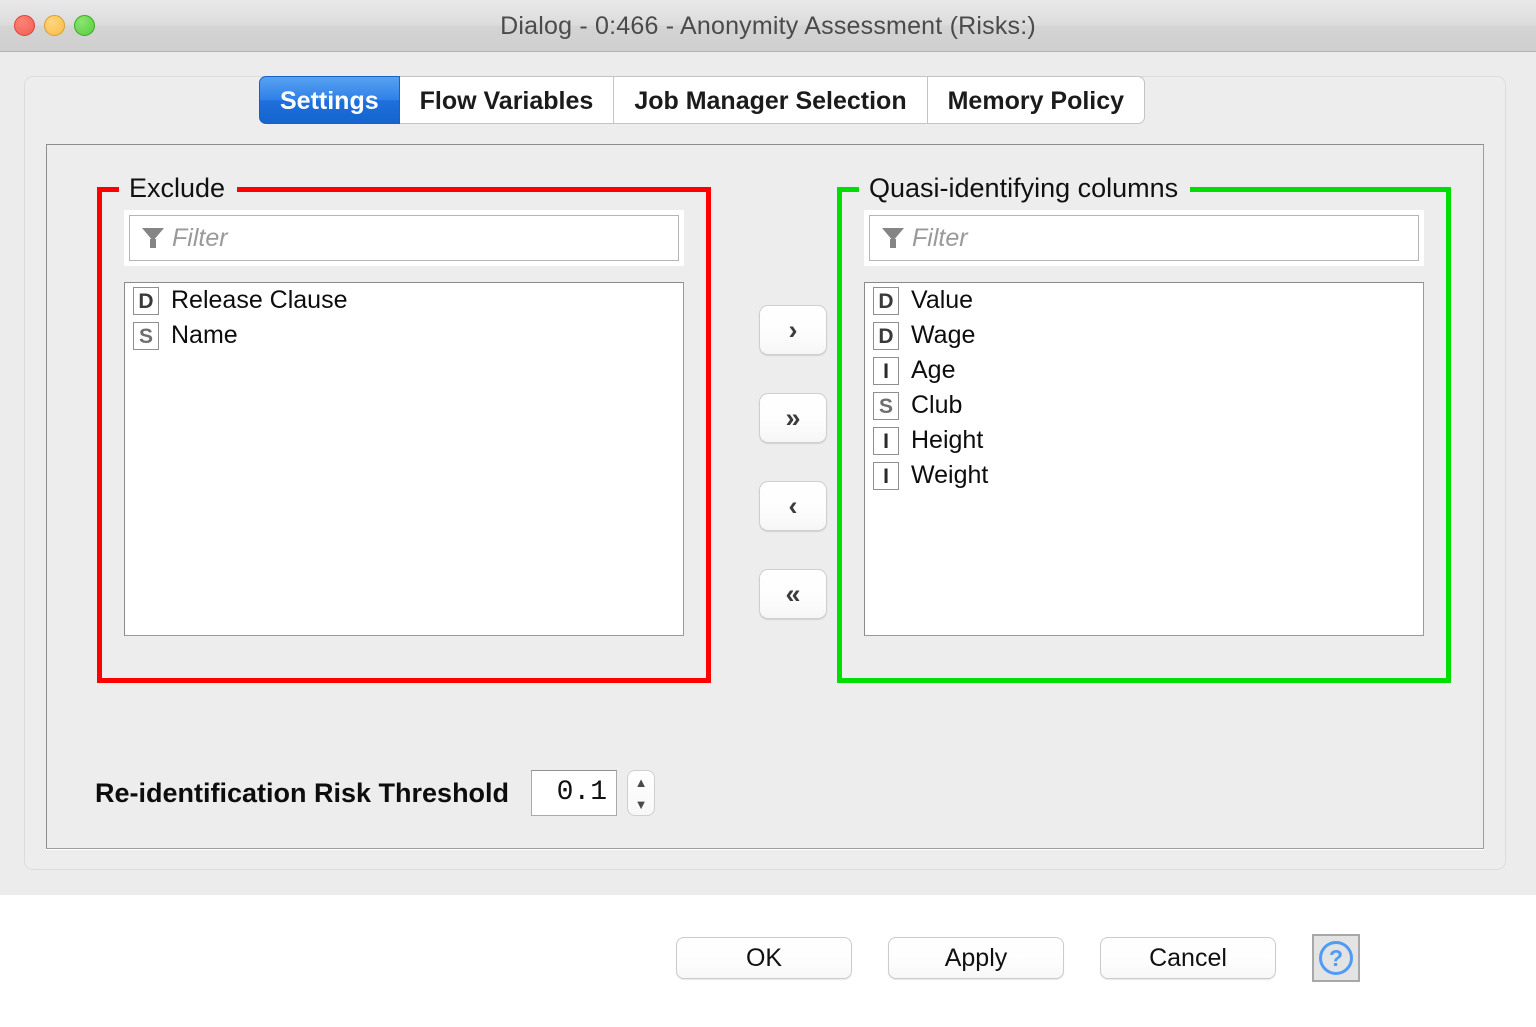  Describe the element at coordinates (943, 335) in the screenshot. I see `list-item-label: Wage` at that location.